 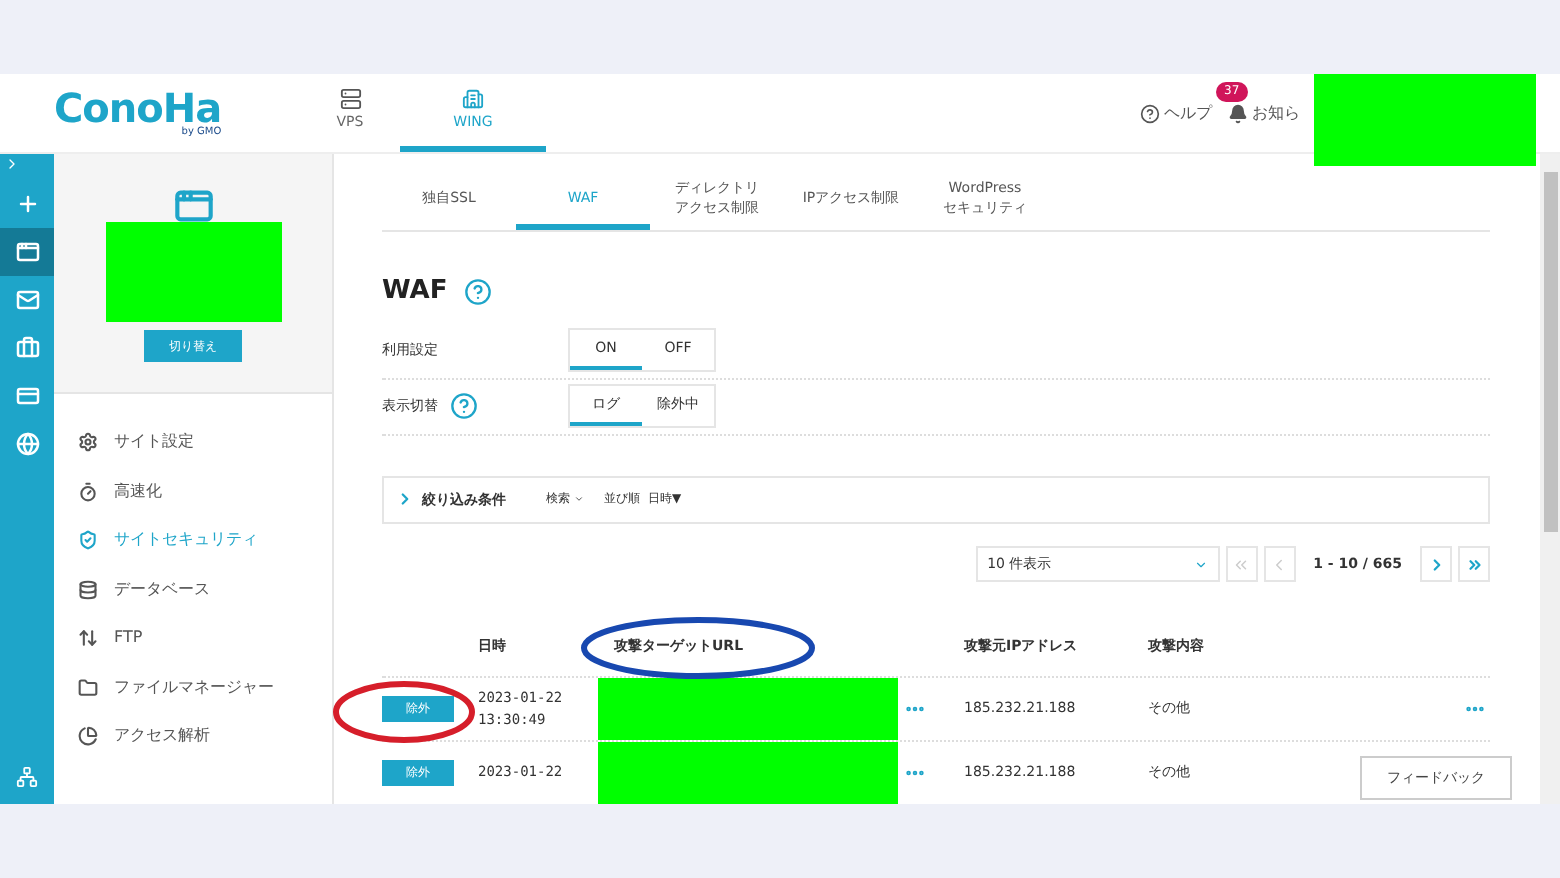 What do you see at coordinates (473, 98) in the screenshot?
I see `building-icon` at bounding box center [473, 98].